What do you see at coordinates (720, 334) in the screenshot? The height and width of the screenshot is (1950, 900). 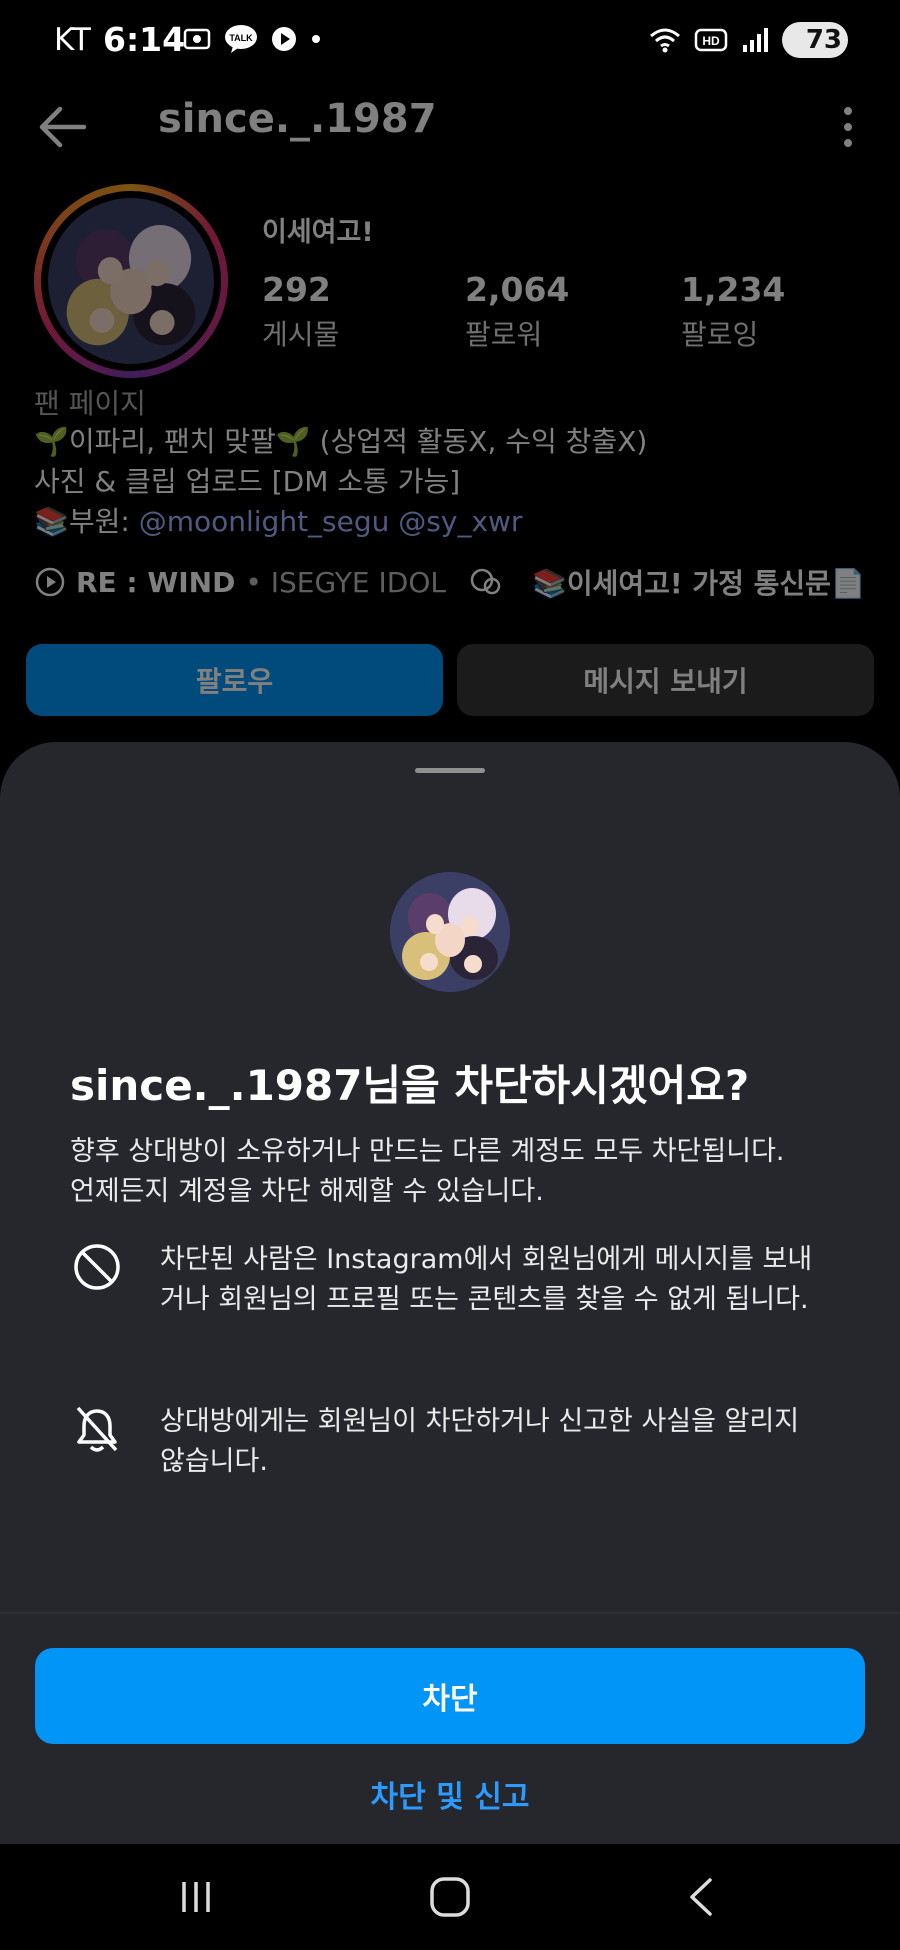 I see `following-label: 팔로잉` at bounding box center [720, 334].